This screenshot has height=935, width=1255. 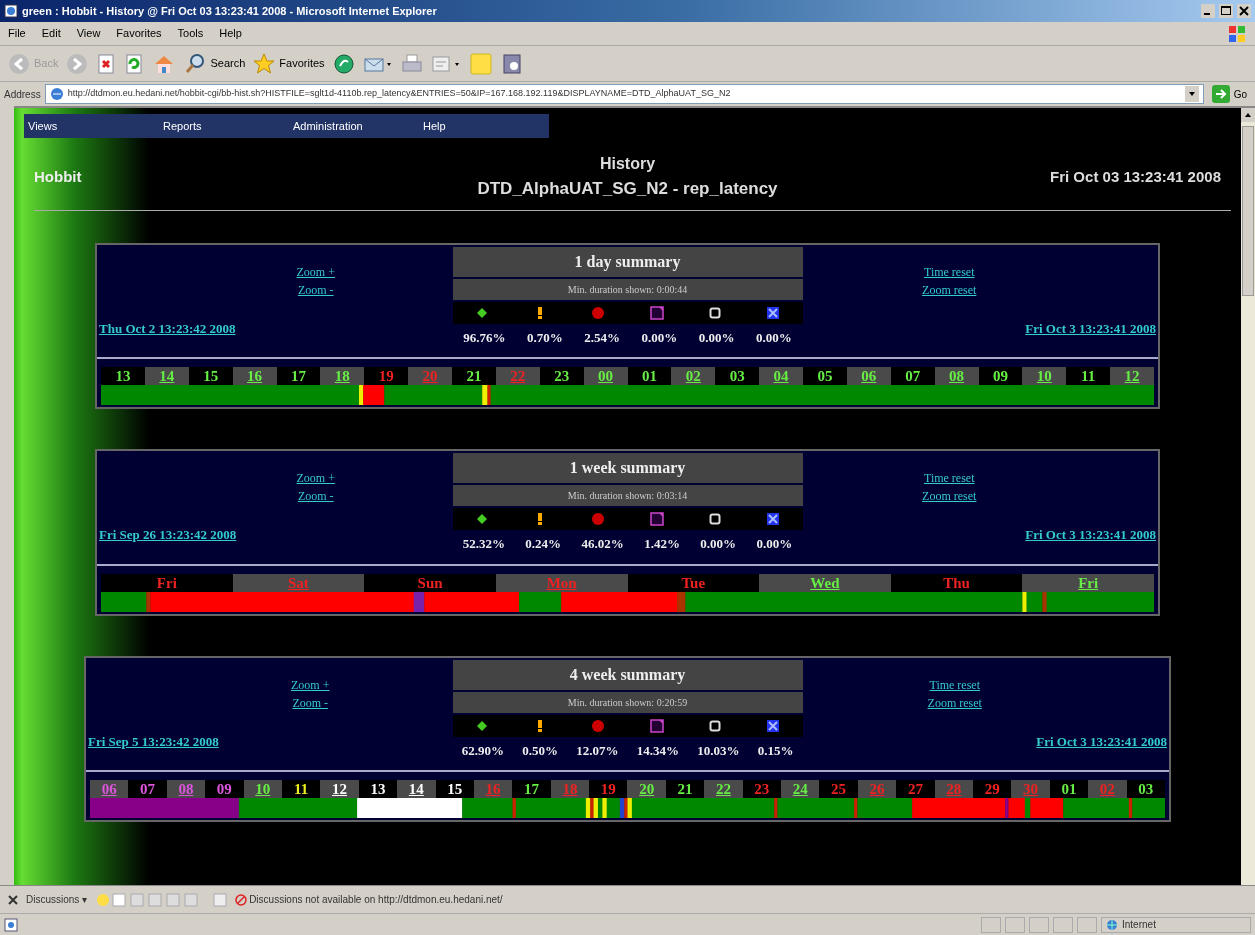 What do you see at coordinates (354, 126) in the screenshot?
I see `nav-menu-item: Administration` at bounding box center [354, 126].